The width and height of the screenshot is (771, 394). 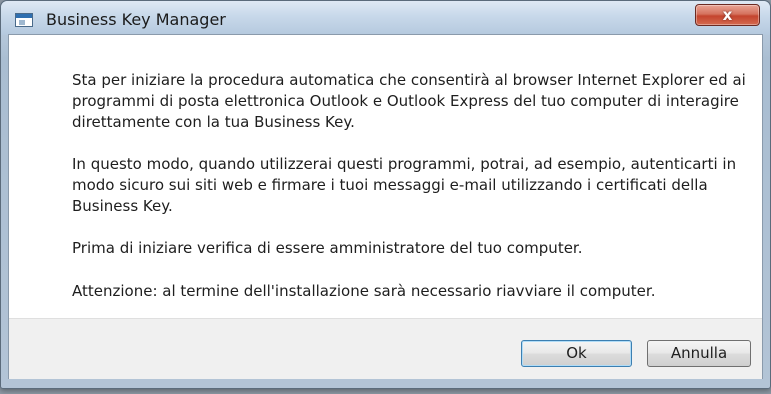 I want to click on close-button: x, so click(x=727, y=15).